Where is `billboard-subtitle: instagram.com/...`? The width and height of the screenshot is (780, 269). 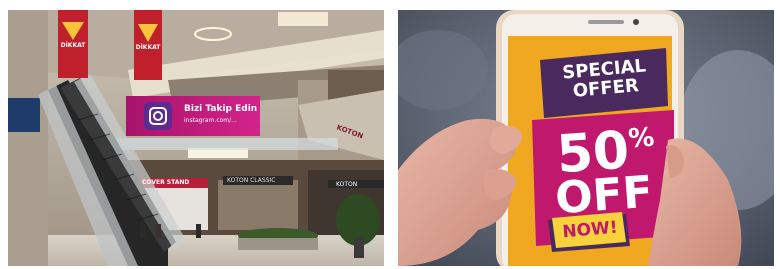 billboard-subtitle: instagram.com/... is located at coordinates (210, 120).